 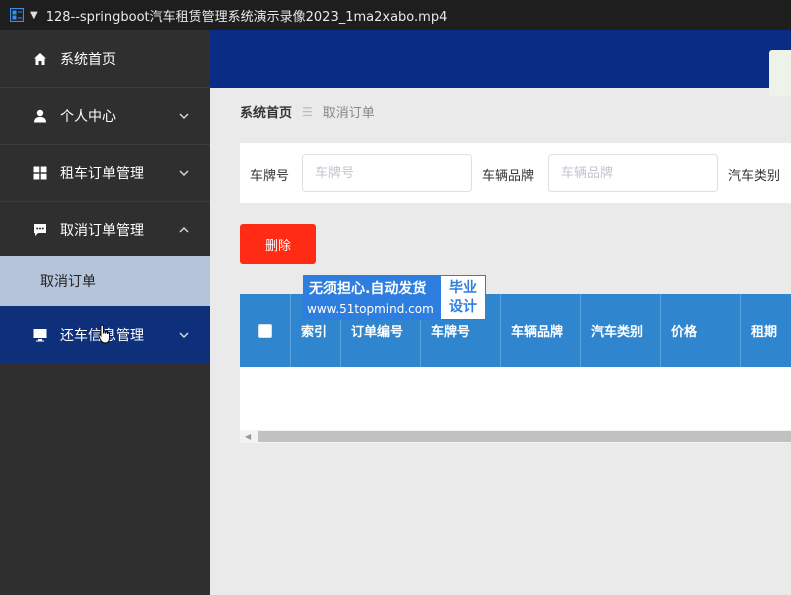 What do you see at coordinates (463, 307) in the screenshot?
I see `watermark-badge-line2: 设计` at bounding box center [463, 307].